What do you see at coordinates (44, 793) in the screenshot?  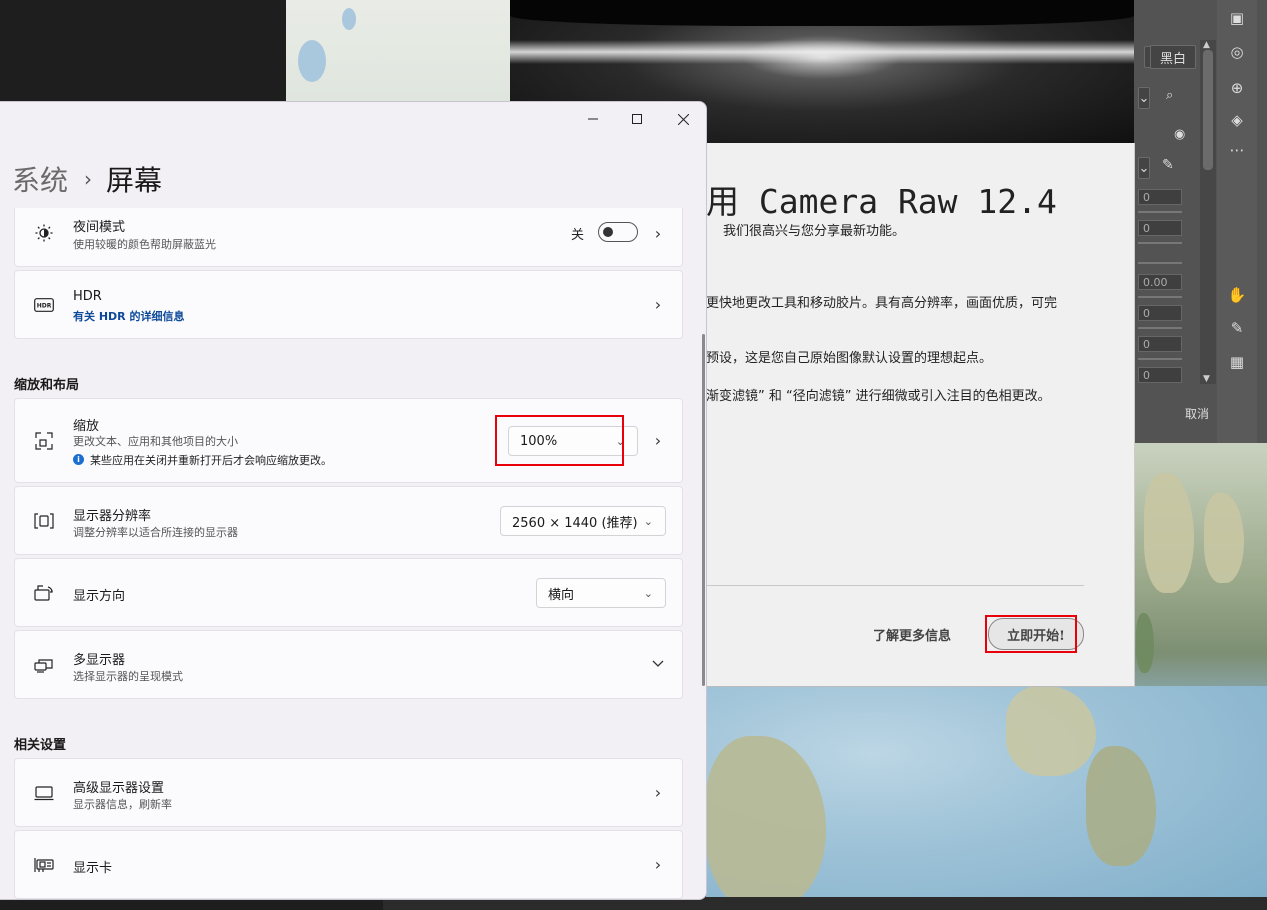 I see `monitor-icon` at bounding box center [44, 793].